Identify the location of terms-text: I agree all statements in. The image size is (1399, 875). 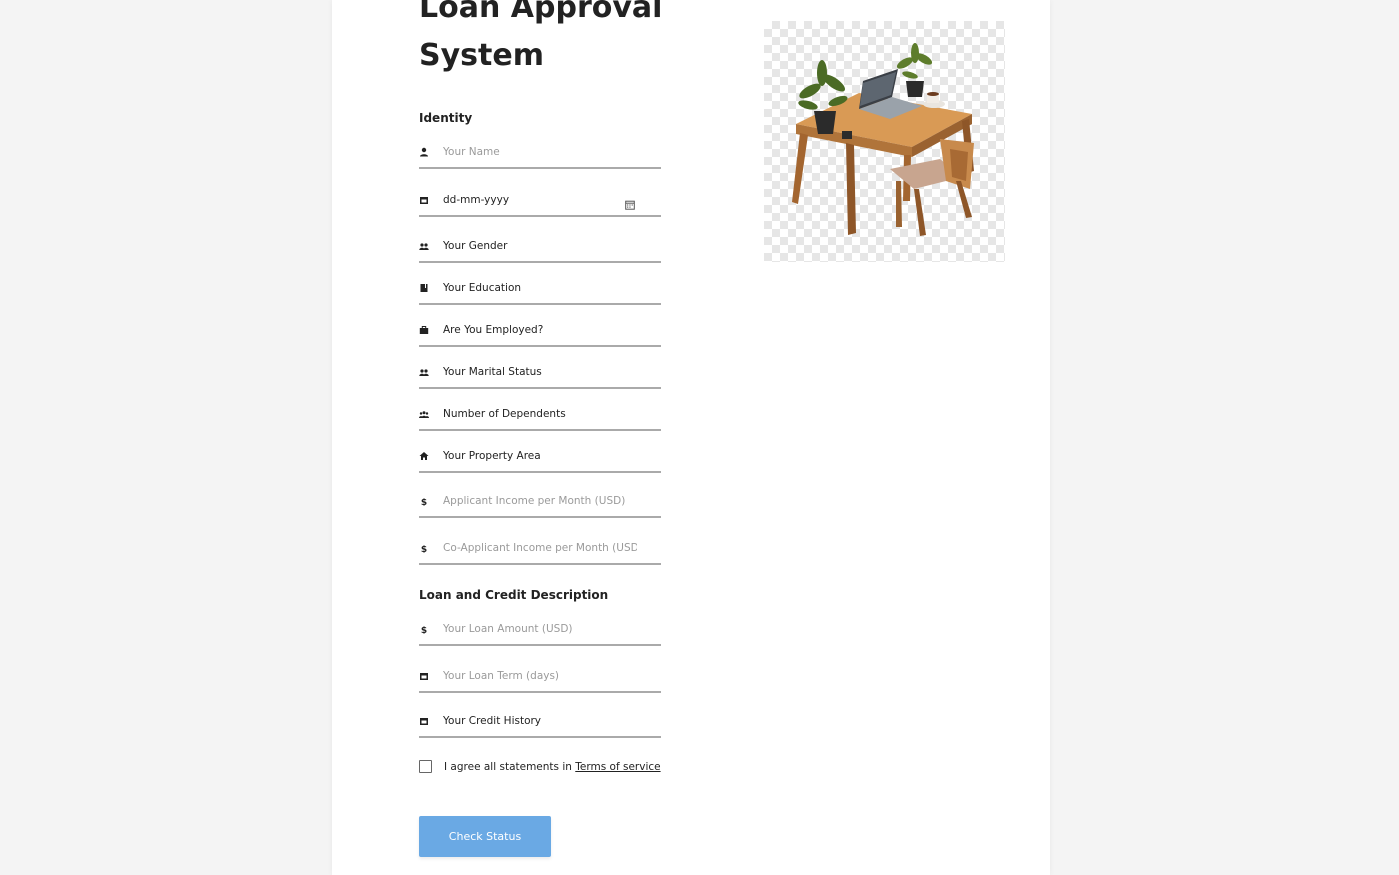
(510, 767).